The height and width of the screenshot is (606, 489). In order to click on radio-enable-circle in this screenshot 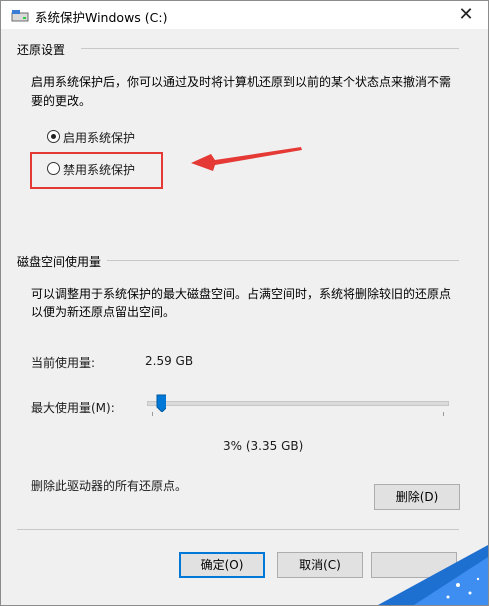, I will do `click(53, 136)`.